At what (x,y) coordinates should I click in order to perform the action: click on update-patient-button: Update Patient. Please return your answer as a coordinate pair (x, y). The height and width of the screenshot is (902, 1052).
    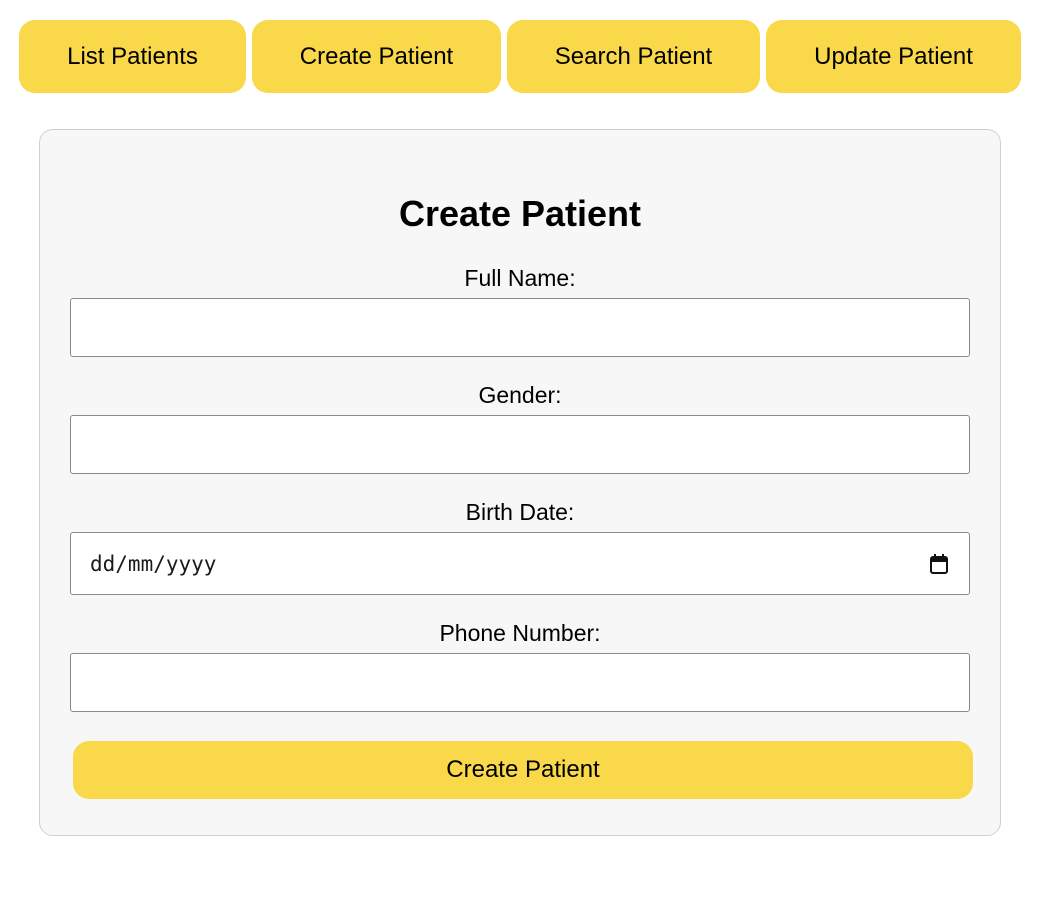
    Looking at the image, I should click on (893, 56).